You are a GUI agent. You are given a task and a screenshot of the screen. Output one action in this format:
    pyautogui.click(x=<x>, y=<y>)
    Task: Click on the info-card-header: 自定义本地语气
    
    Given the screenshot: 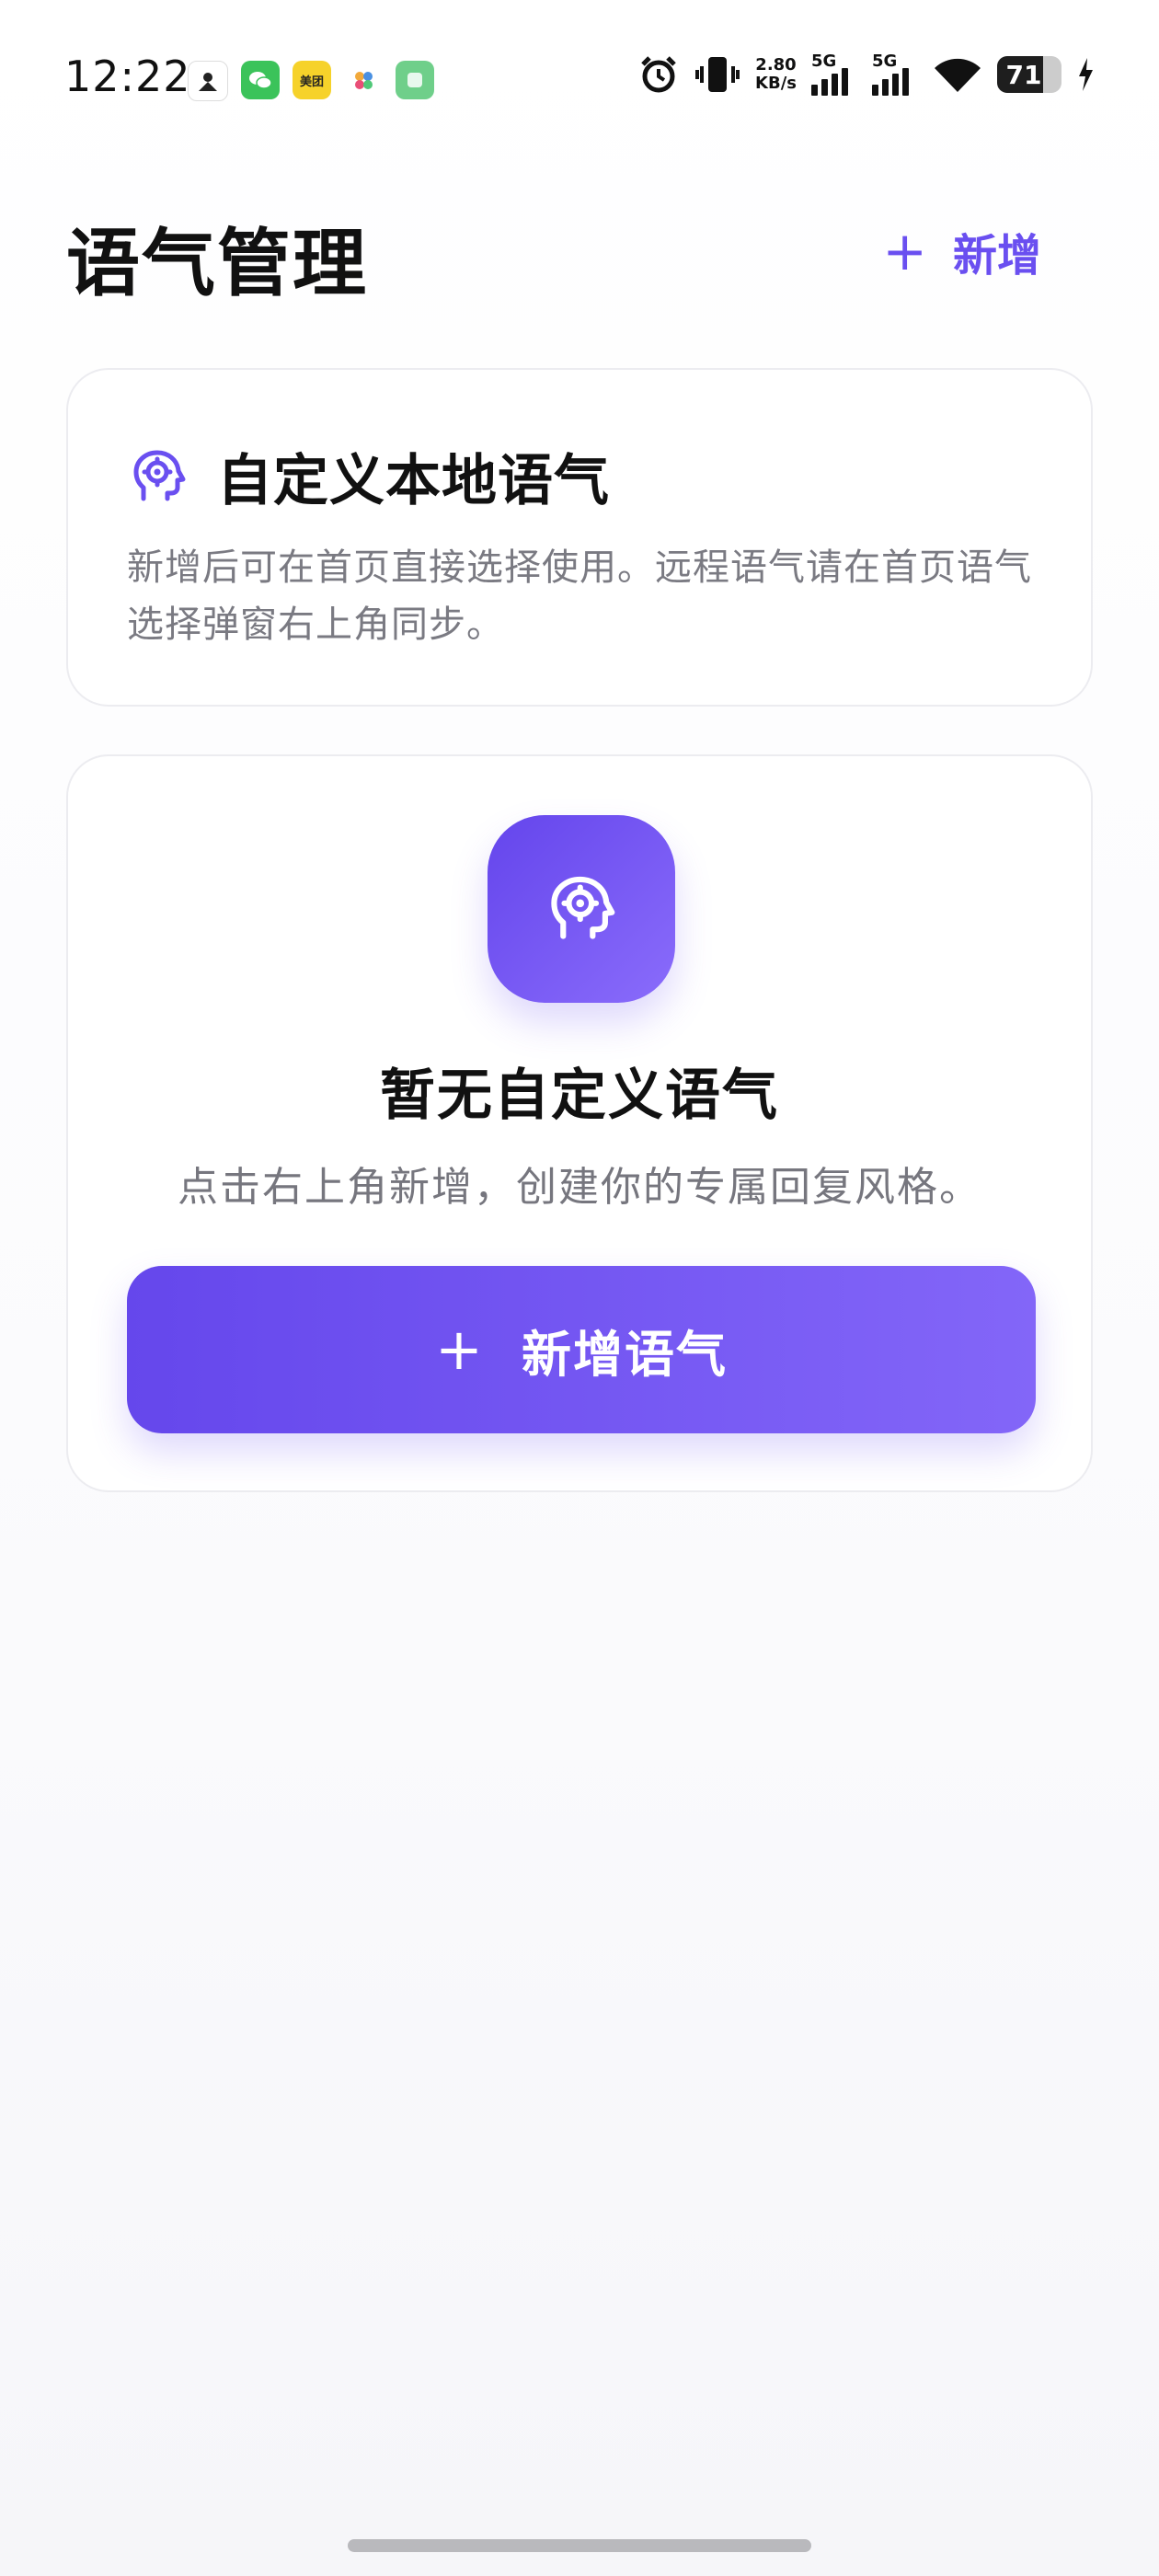 What is the action you would take?
    pyautogui.click(x=370, y=476)
    